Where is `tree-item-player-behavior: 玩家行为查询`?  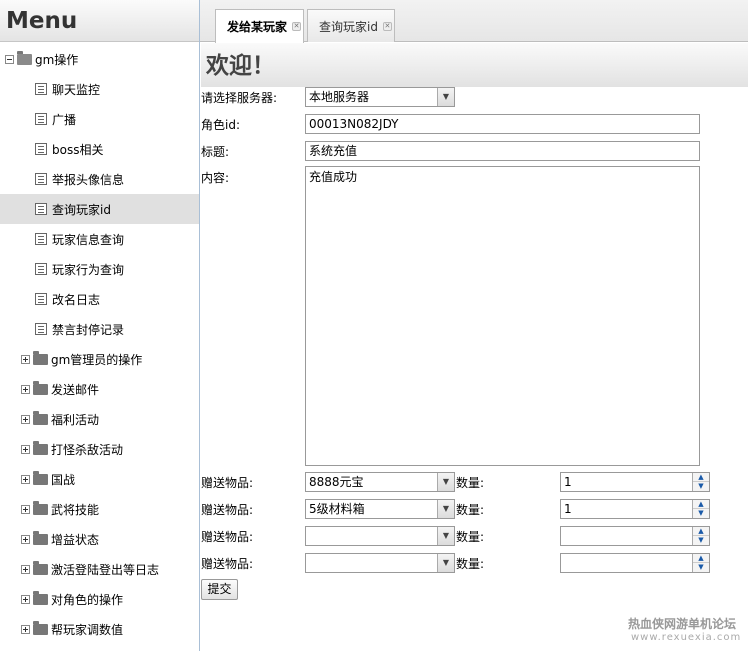
tree-item-player-behavior: 玩家行为查询 is located at coordinates (99, 269).